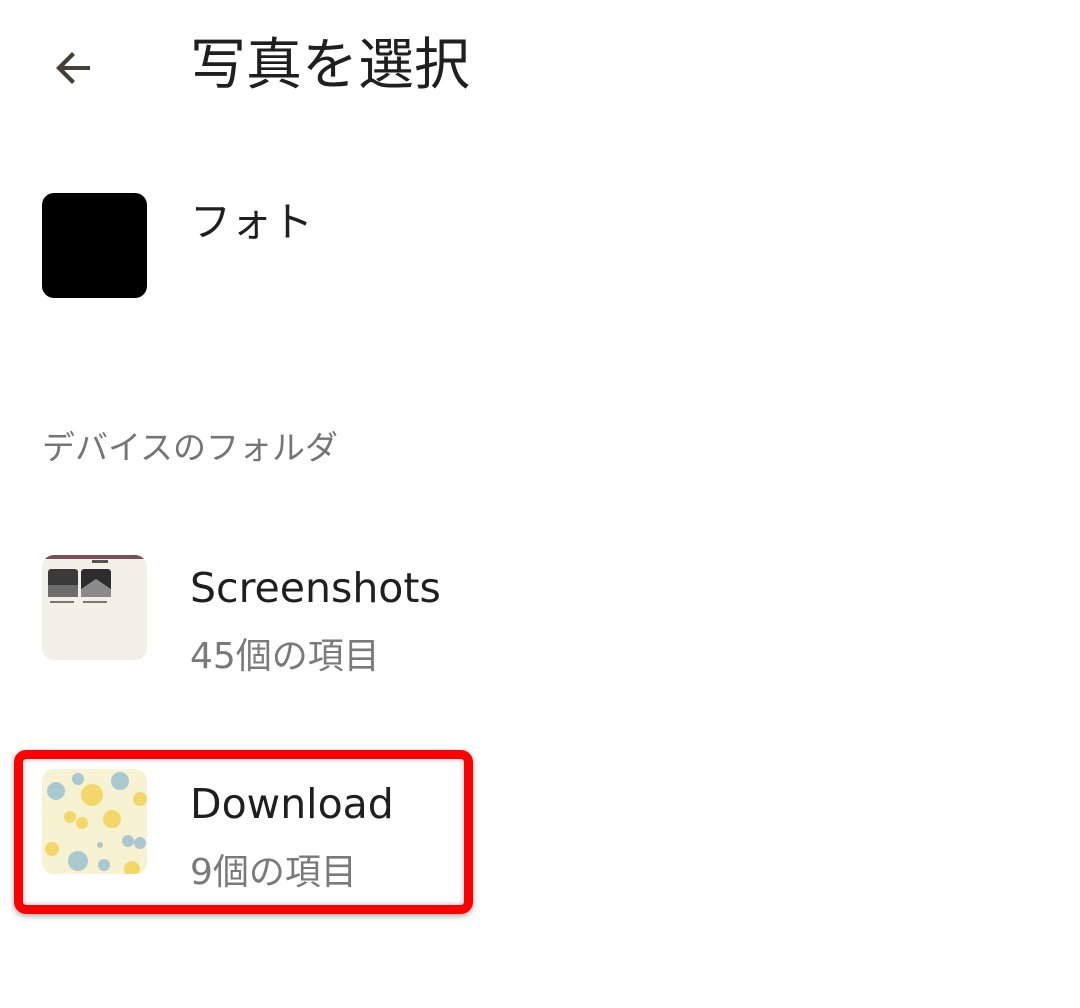 This screenshot has width=1080, height=1008. Describe the element at coordinates (330, 65) in the screenshot. I see `page-title: 写真を選択` at that location.